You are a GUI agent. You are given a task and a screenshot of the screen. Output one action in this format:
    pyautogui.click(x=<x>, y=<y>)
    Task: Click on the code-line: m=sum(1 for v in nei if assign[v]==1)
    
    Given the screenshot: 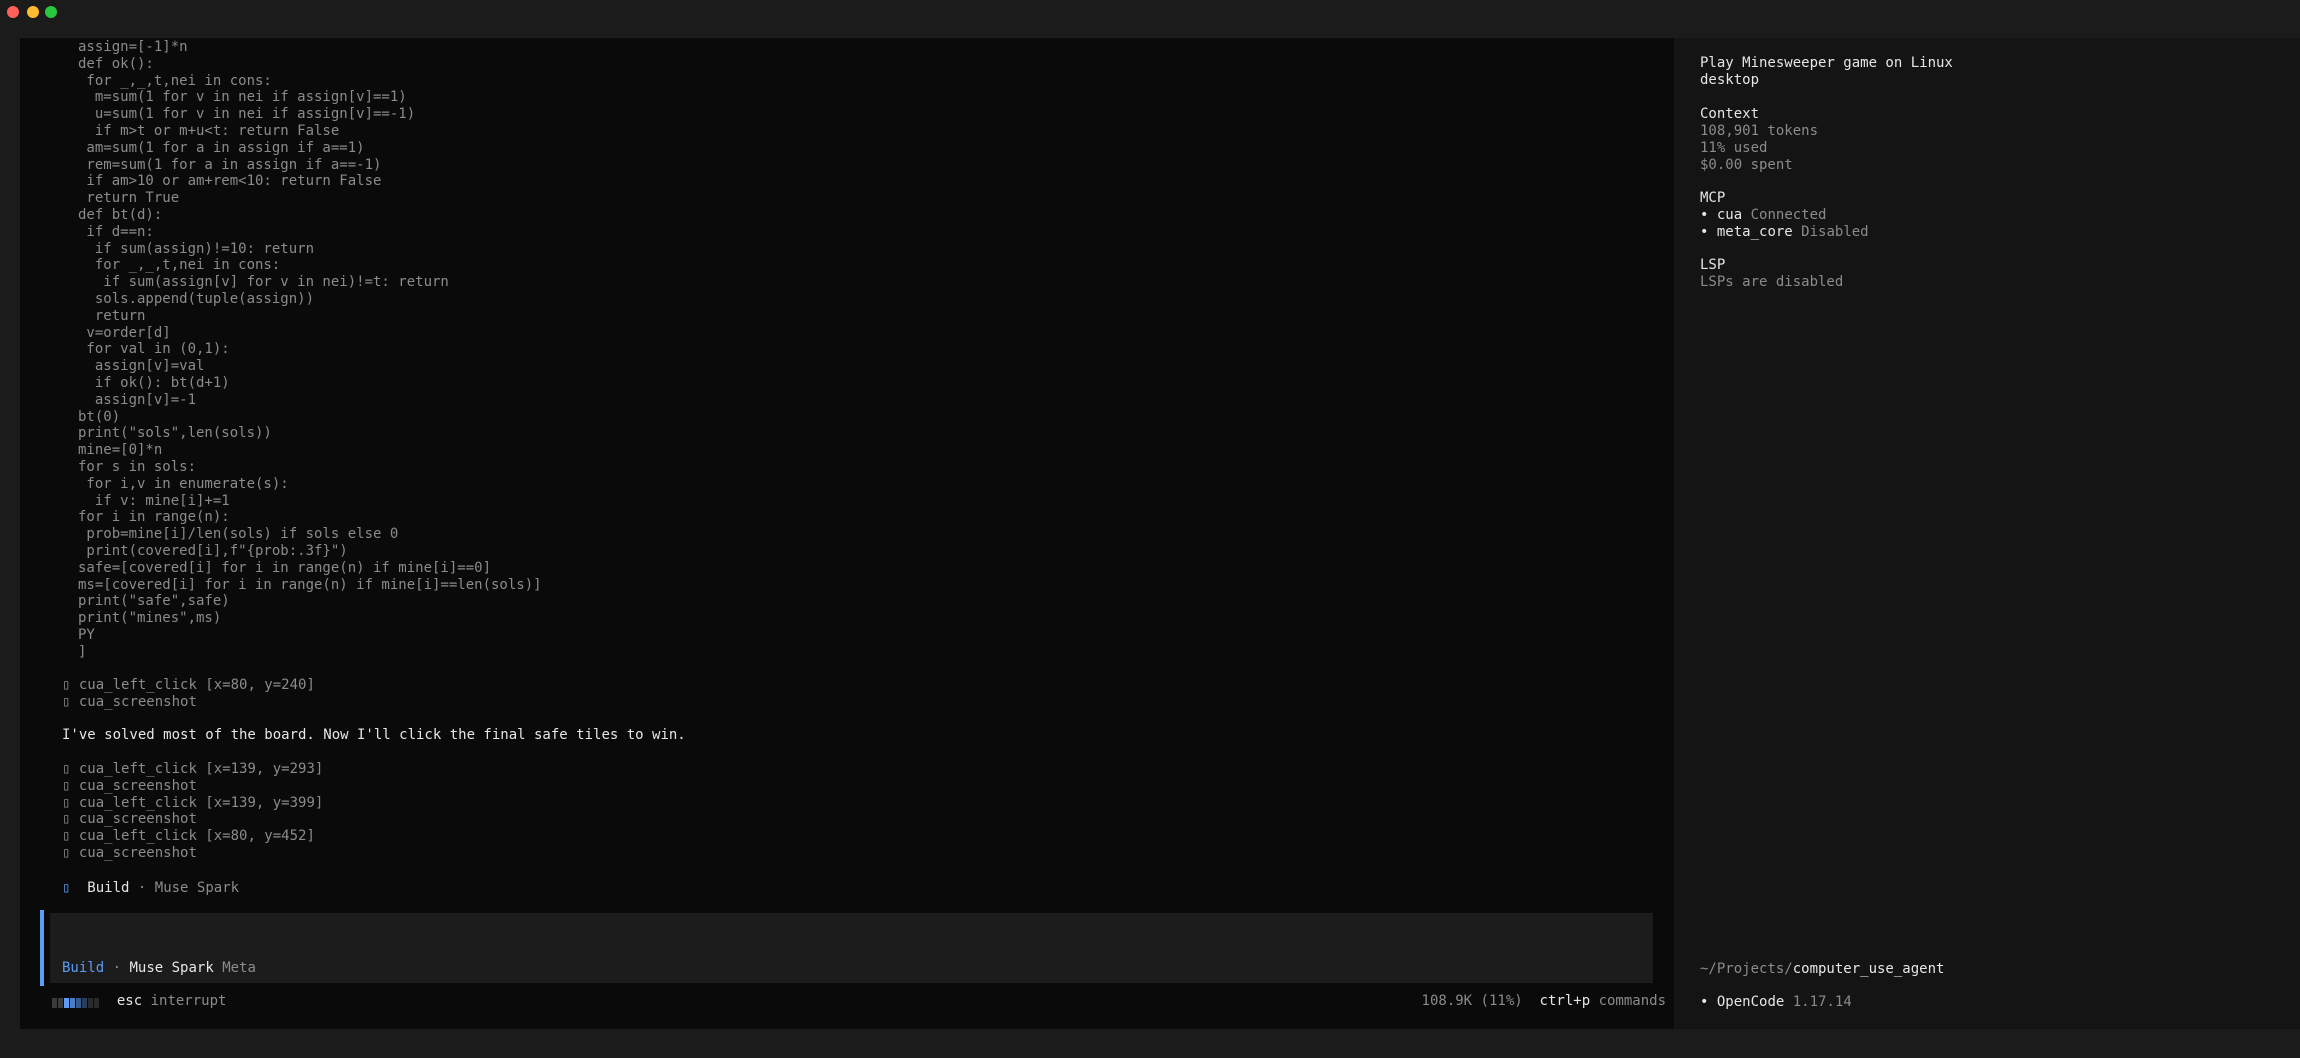 What is the action you would take?
    pyautogui.click(x=242, y=97)
    